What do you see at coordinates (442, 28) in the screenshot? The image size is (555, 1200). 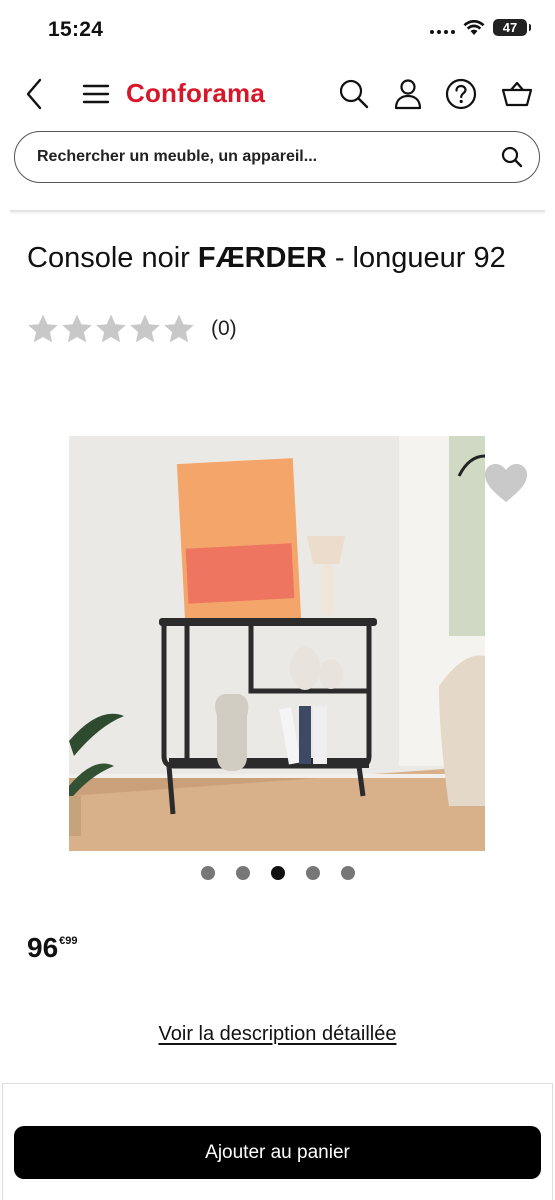 I see `cellular-signal-icon` at bounding box center [442, 28].